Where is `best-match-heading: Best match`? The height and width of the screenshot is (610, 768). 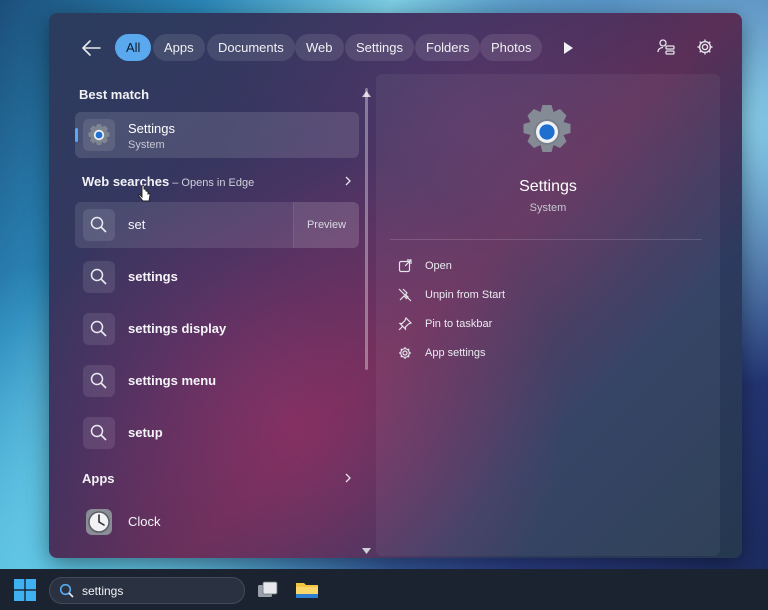
best-match-heading: Best match is located at coordinates (114, 94).